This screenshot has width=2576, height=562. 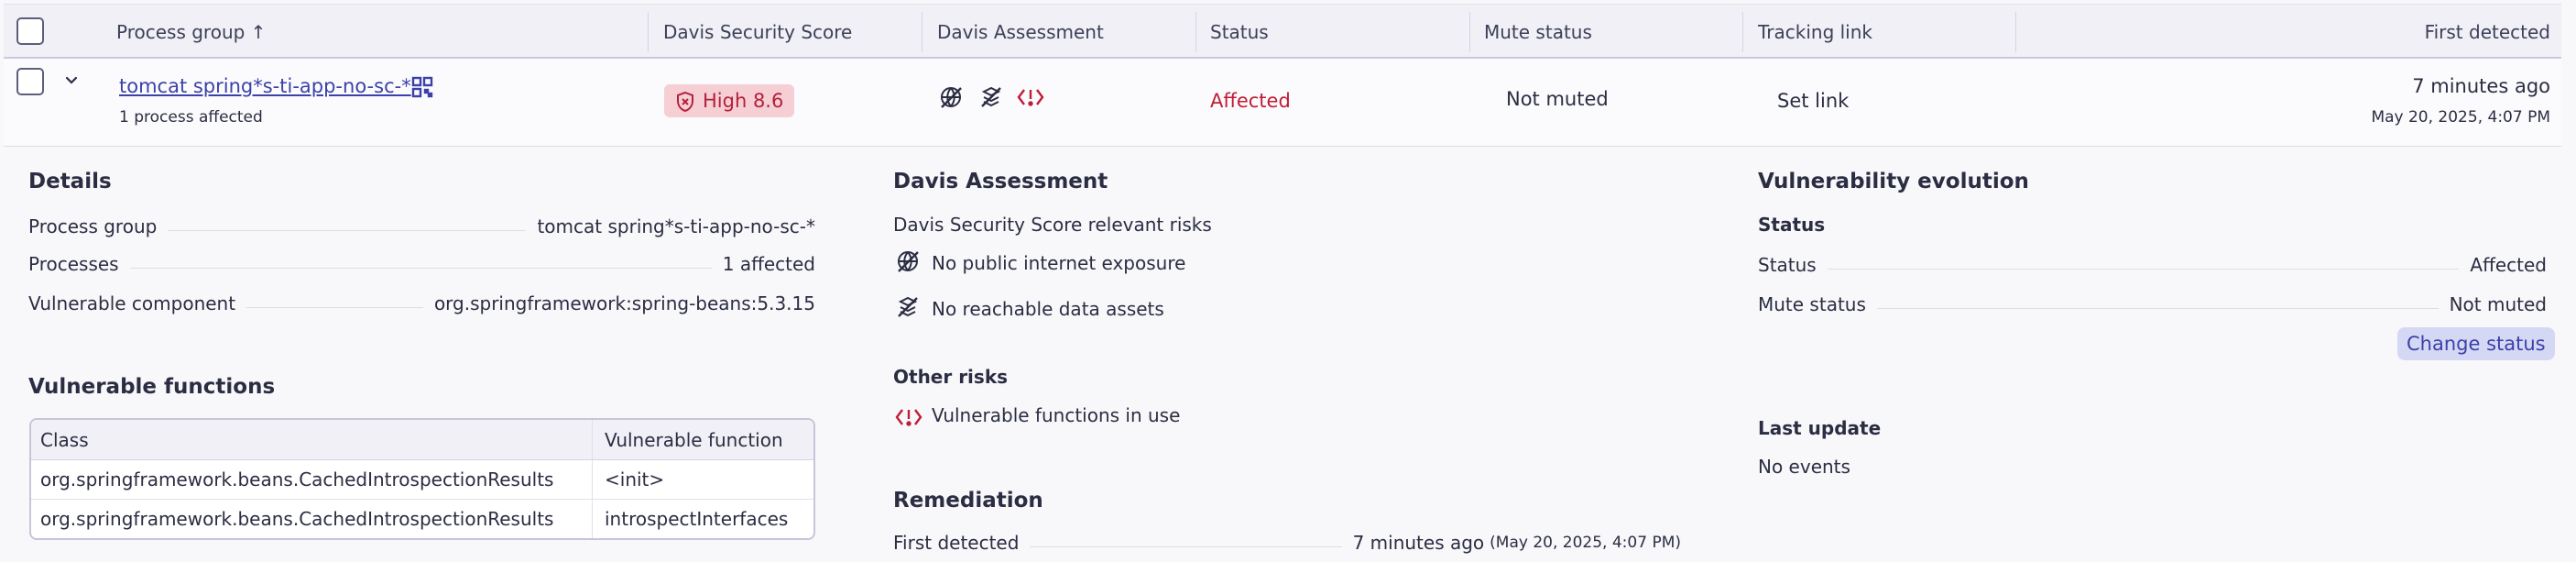 I want to click on remediation-first-label: First detected, so click(x=957, y=543).